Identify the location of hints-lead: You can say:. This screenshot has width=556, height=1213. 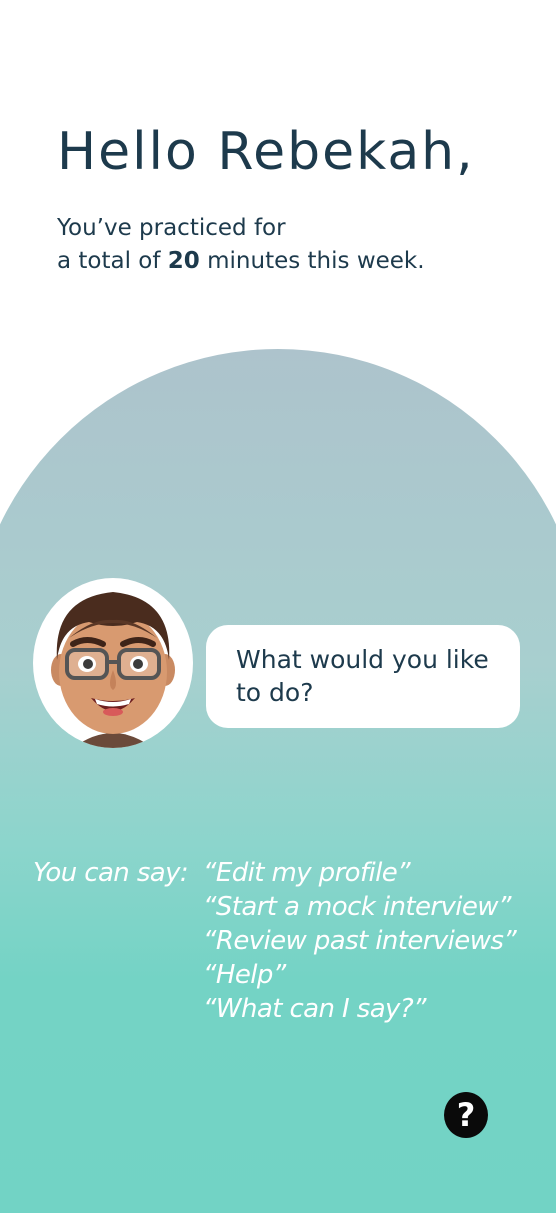
(111, 873).